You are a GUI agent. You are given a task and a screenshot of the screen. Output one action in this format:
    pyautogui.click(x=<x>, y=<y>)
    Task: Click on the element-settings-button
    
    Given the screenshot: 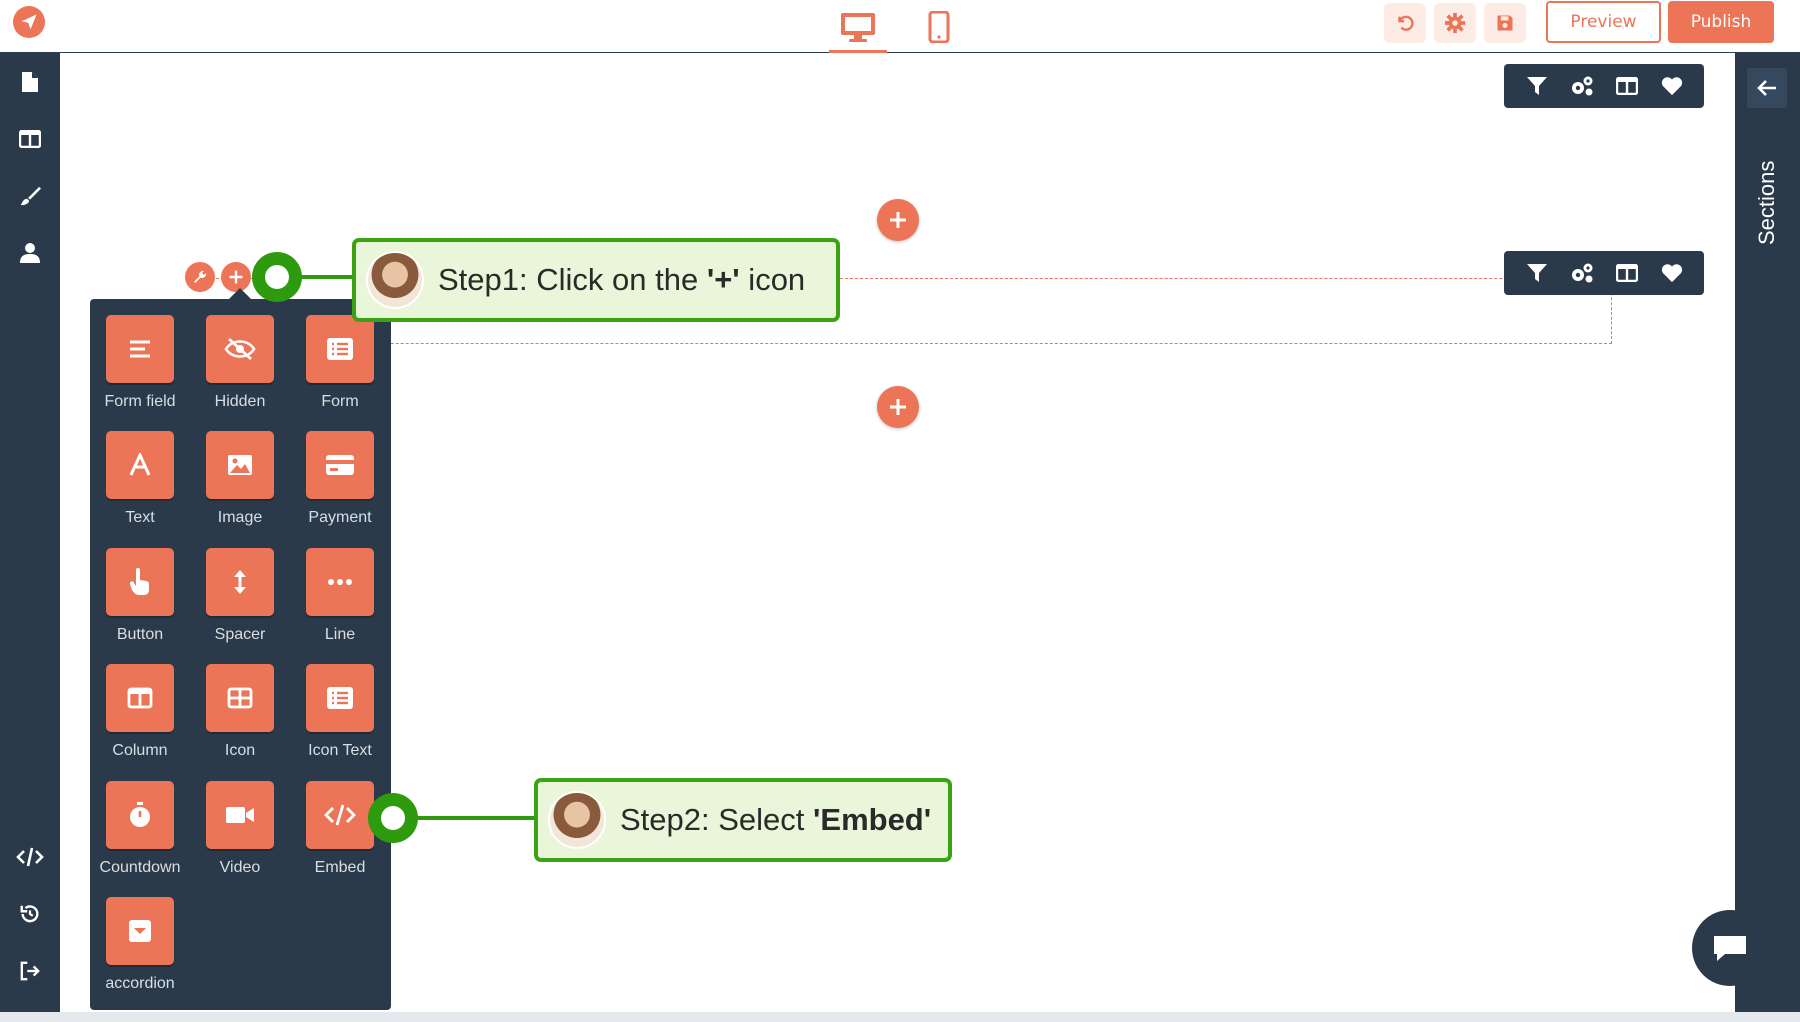 What is the action you would take?
    pyautogui.click(x=200, y=277)
    